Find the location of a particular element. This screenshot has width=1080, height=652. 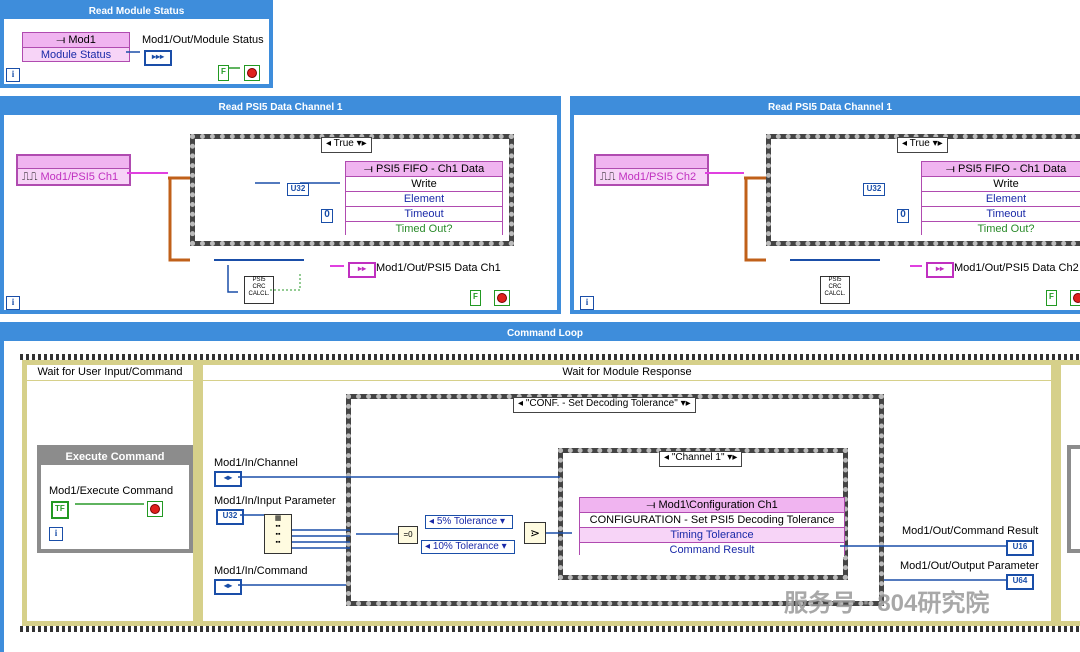

module-status-node: ⟞ Mod1 Module Status is located at coordinates (76, 47).